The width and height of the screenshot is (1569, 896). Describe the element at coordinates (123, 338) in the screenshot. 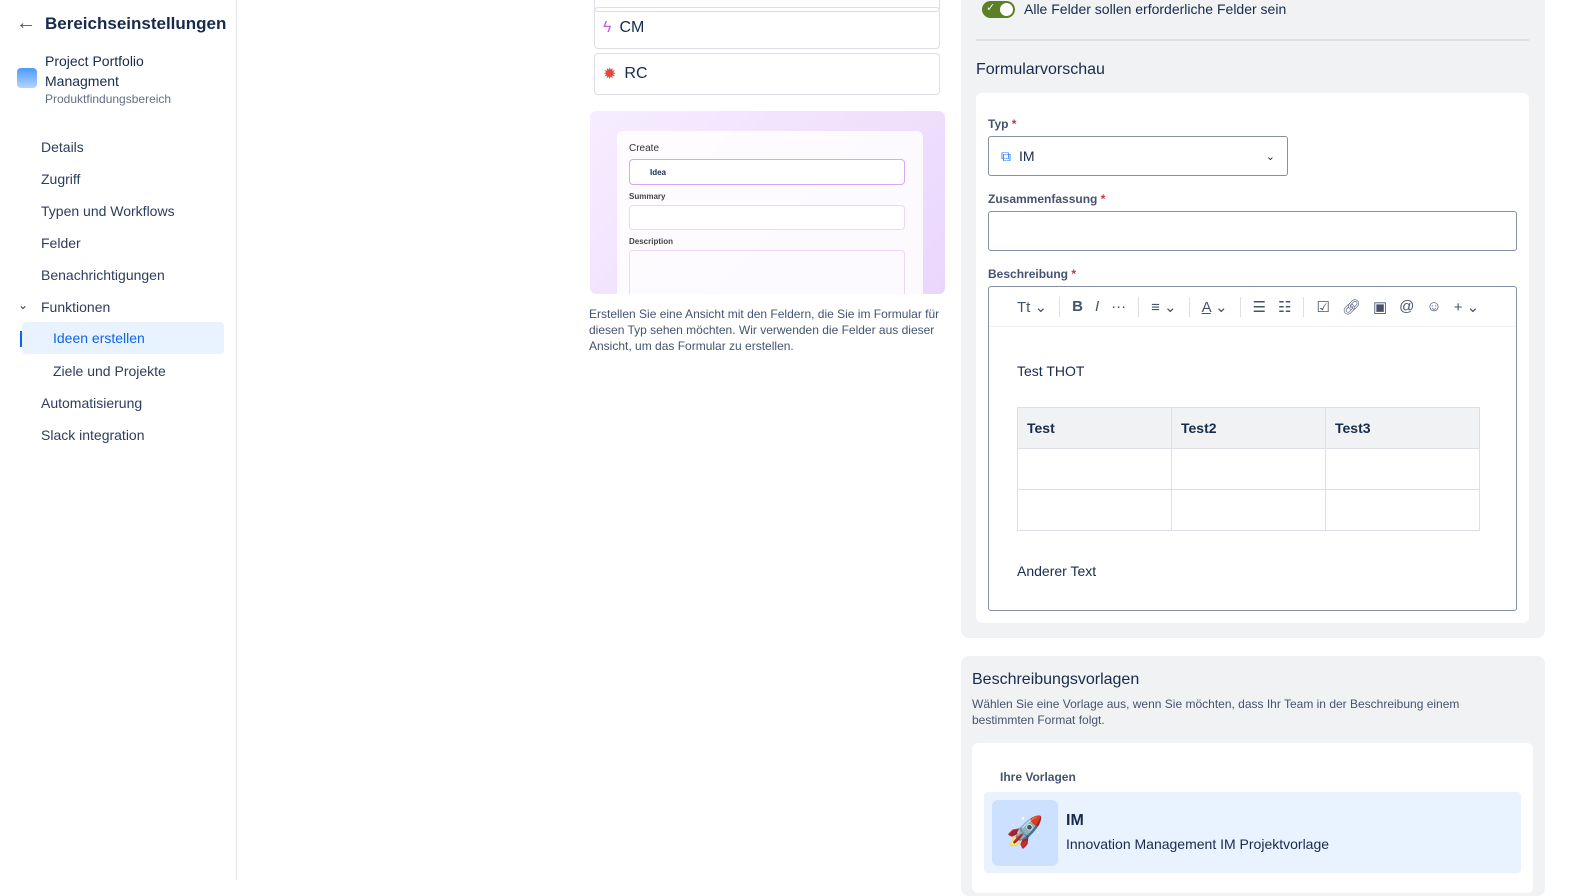

I see `sidebar-item-ideen-erstellen: Ideen erstellen` at that location.